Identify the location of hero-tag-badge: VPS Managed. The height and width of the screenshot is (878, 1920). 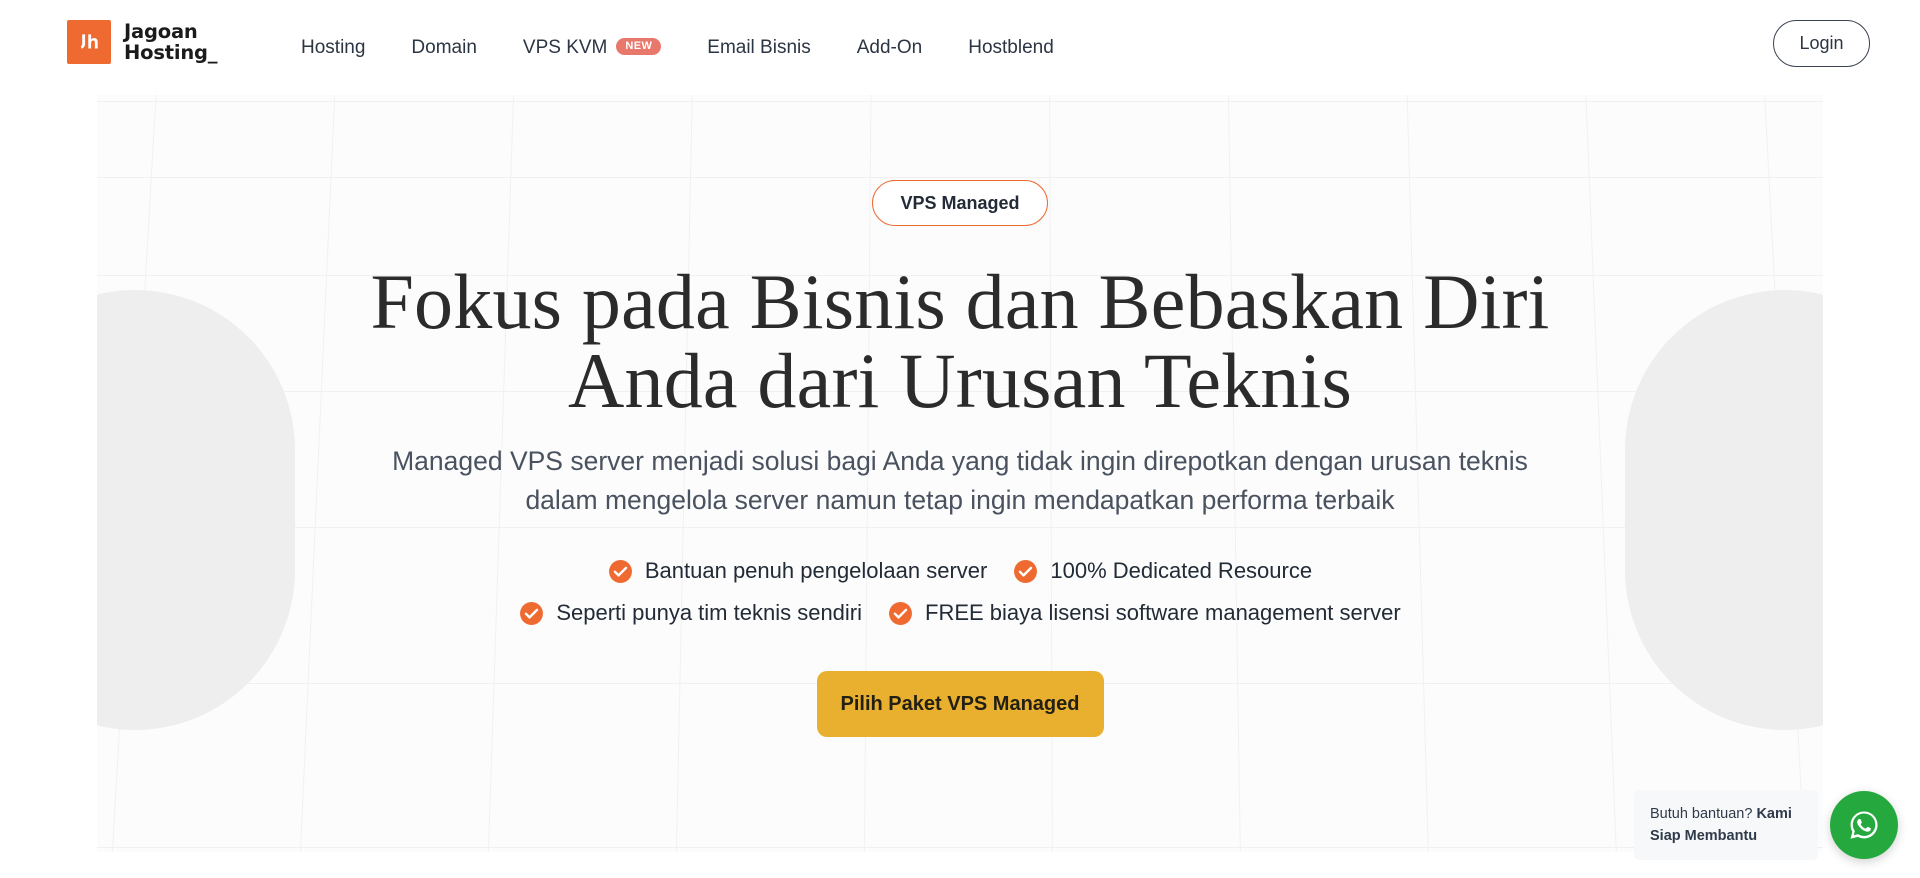
(960, 203).